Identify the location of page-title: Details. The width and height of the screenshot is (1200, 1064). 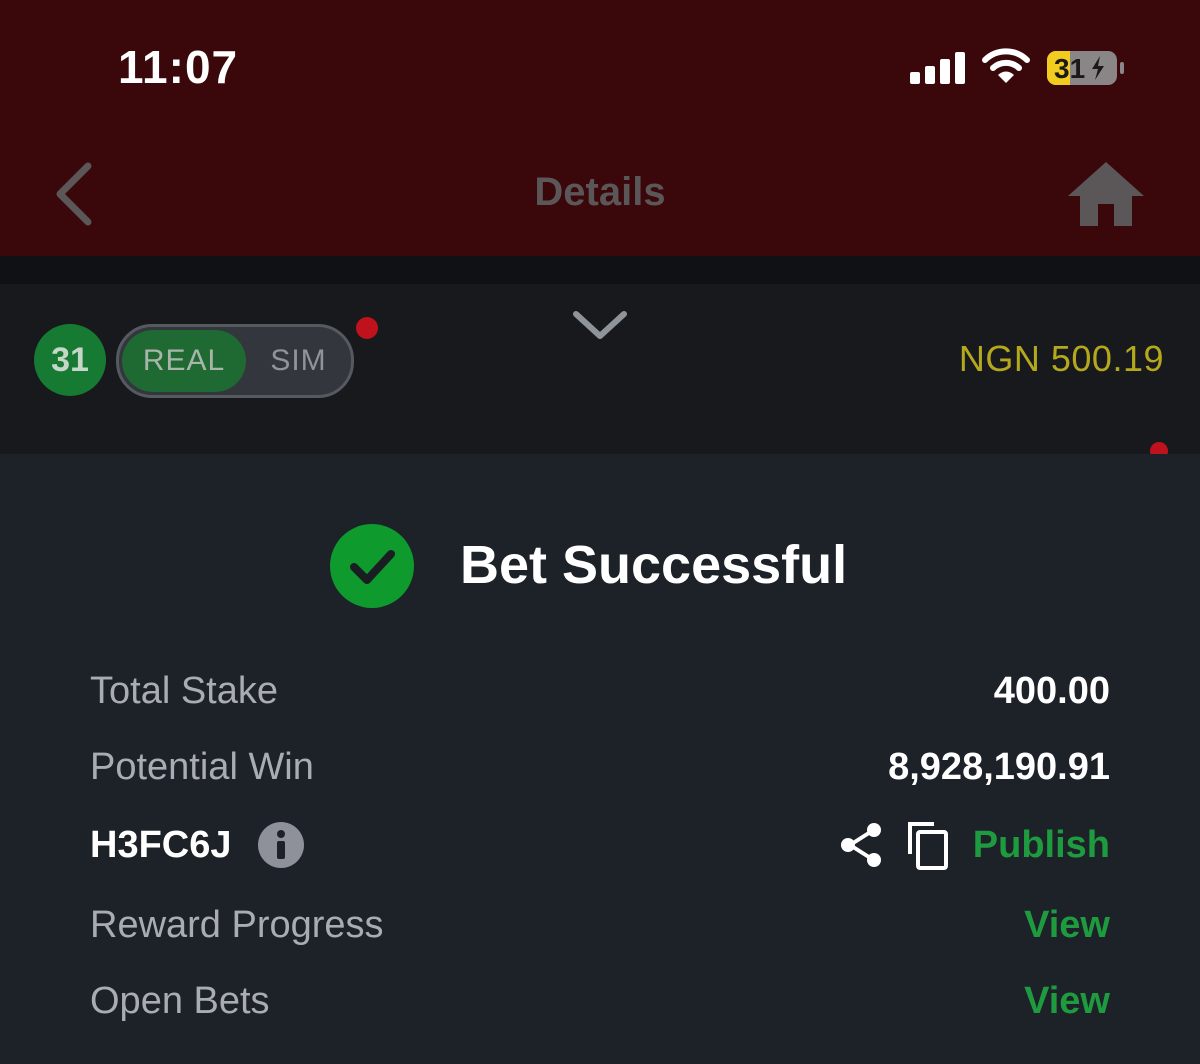
(600, 192).